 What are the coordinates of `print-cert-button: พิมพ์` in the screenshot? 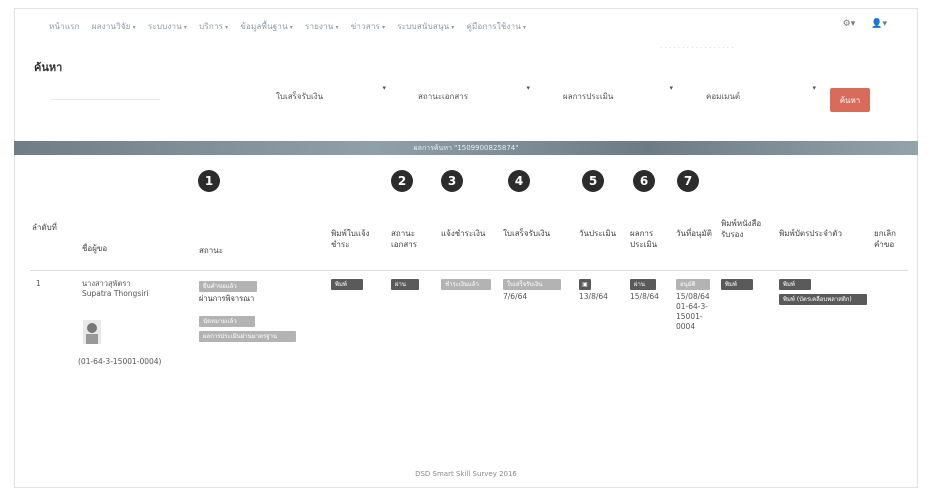 It's located at (737, 284).